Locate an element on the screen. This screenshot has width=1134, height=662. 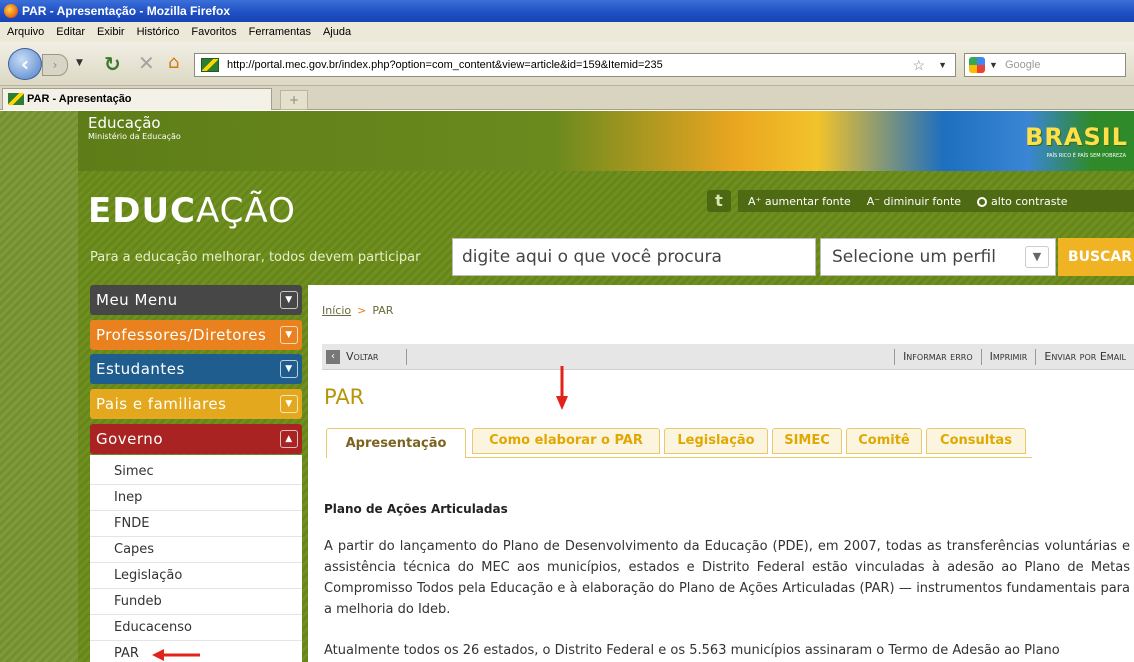
bookmark-star-icon: ☆ is located at coordinates (918, 65).